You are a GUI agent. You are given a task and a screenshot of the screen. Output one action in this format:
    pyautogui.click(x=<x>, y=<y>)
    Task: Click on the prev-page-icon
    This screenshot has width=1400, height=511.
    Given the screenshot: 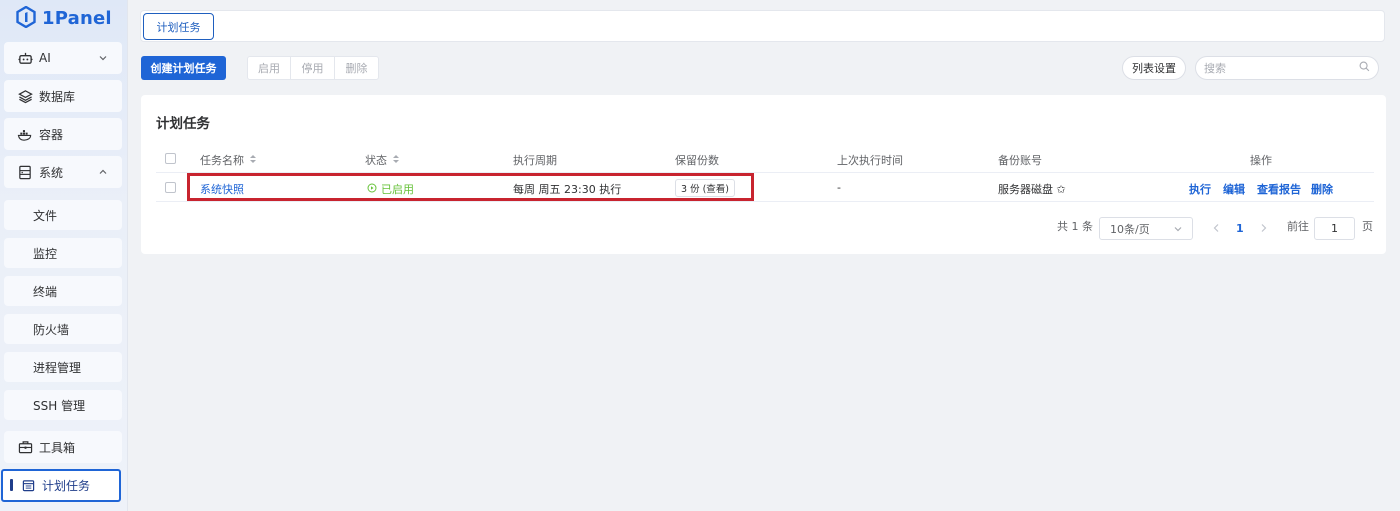 What is the action you would take?
    pyautogui.click(x=1216, y=229)
    